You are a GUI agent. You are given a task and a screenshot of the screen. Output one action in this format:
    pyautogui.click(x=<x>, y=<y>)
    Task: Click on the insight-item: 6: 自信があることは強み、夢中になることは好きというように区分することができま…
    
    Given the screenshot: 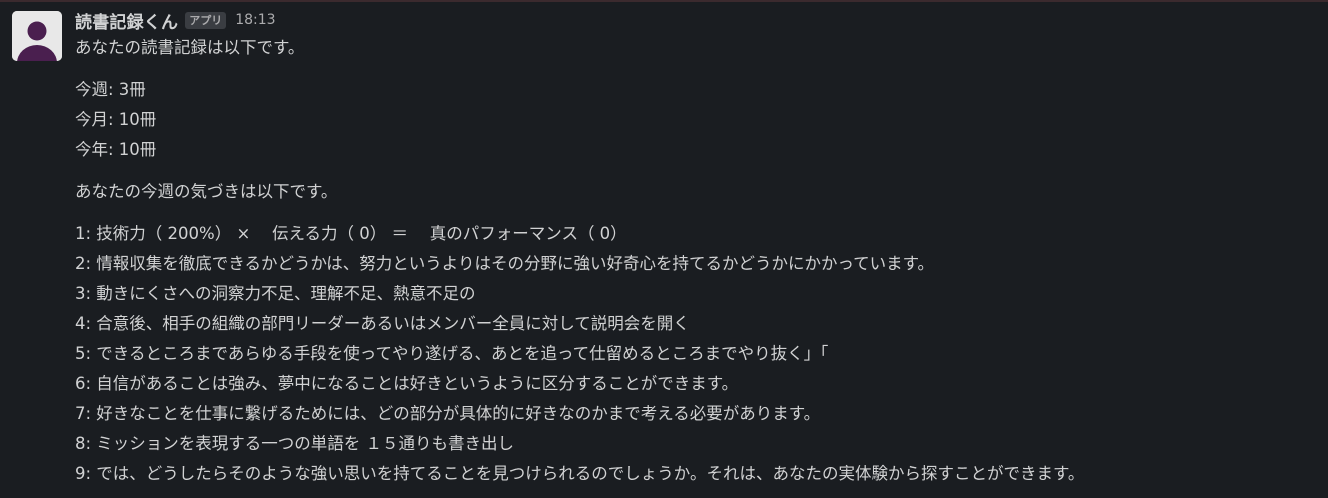 What is the action you would take?
    pyautogui.click(x=407, y=383)
    